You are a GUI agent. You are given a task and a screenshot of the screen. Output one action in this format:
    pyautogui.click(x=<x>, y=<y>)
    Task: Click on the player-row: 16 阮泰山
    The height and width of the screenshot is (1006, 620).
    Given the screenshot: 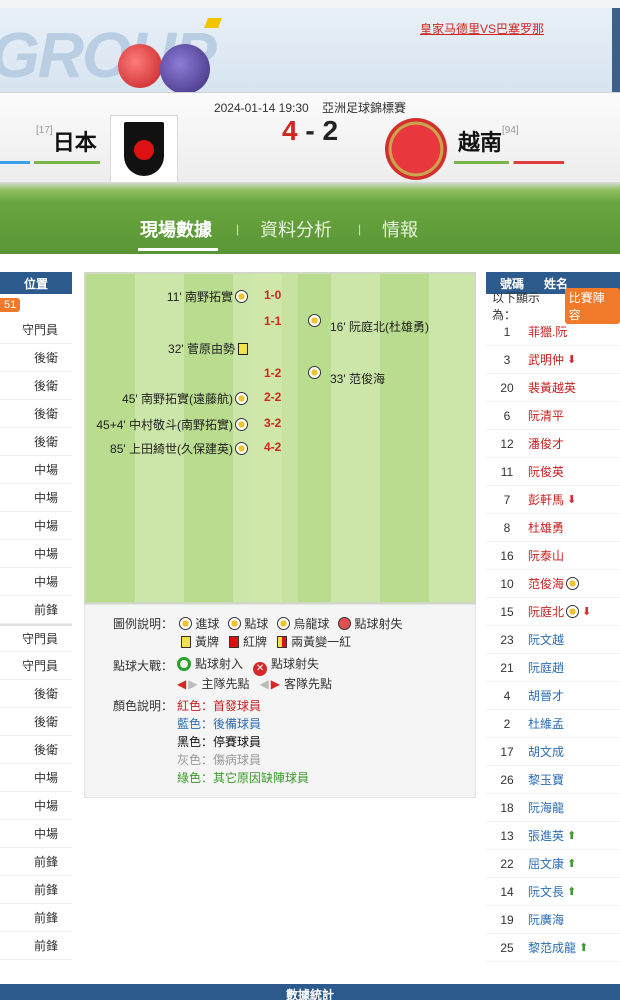 What is the action you would take?
    pyautogui.click(x=553, y=556)
    